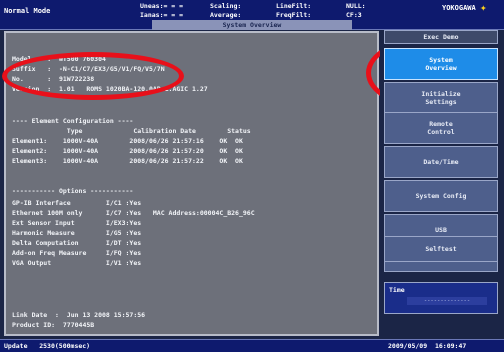  Describe the element at coordinates (483, 7) in the screenshot. I see `brand-star-icon: ✦` at that location.